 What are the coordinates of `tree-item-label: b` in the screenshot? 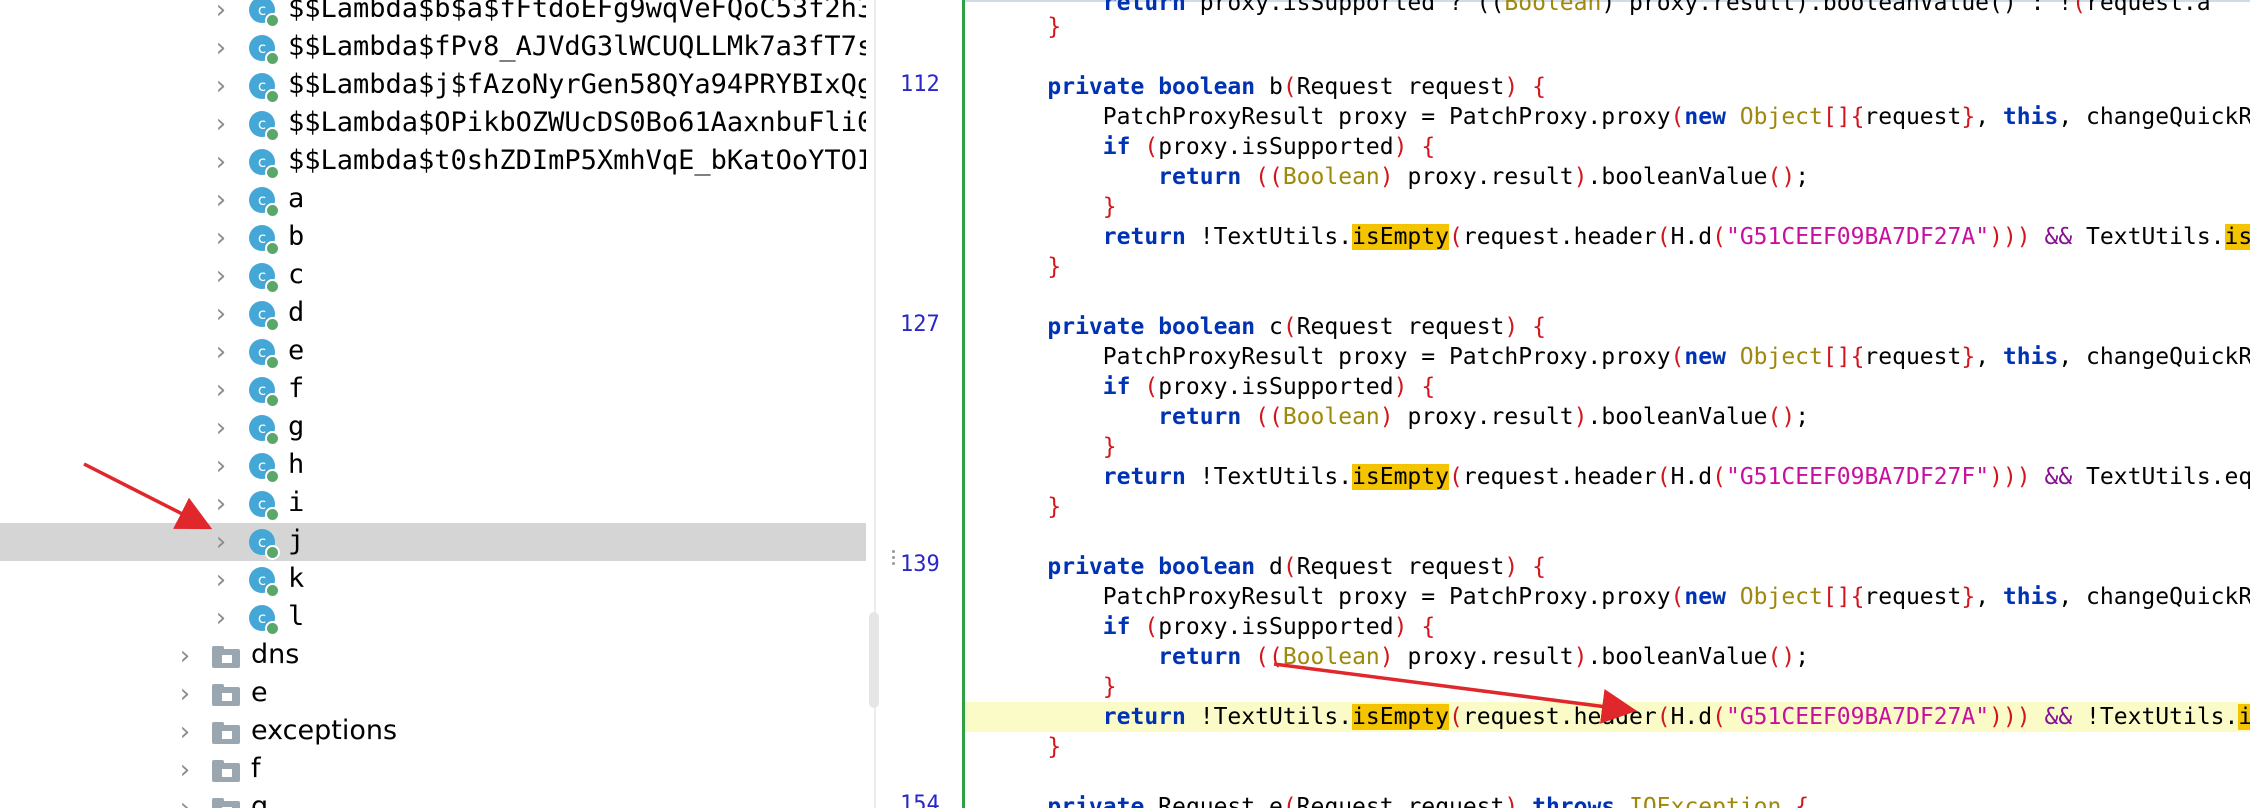 It's located at (296, 236).